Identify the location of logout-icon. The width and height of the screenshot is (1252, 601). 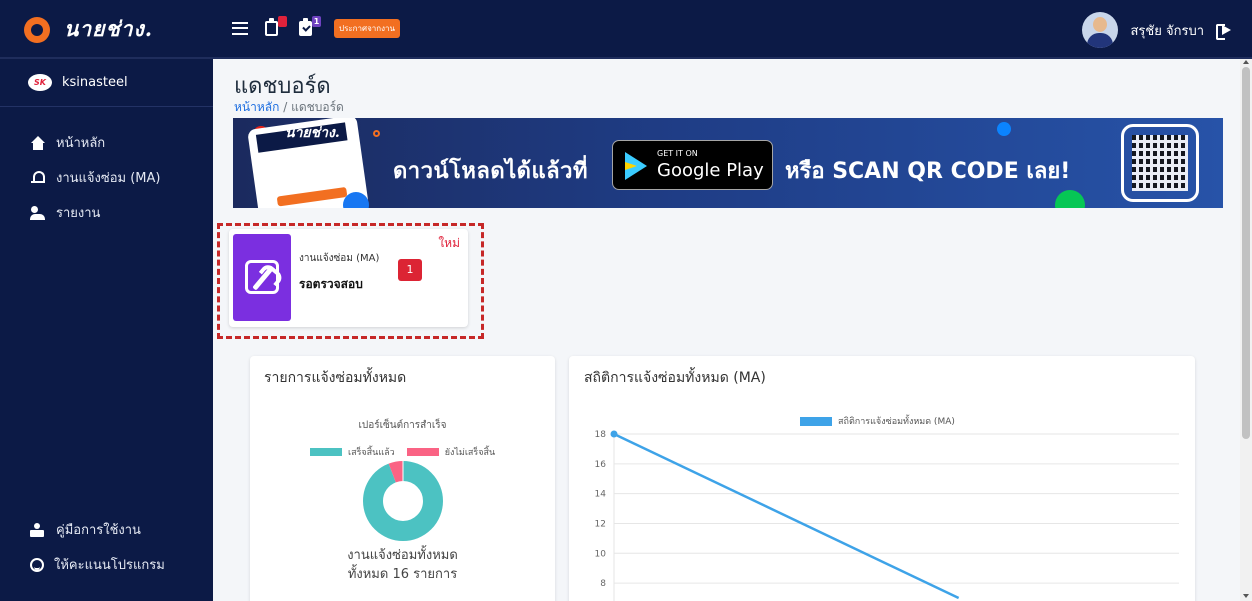
(1224, 31).